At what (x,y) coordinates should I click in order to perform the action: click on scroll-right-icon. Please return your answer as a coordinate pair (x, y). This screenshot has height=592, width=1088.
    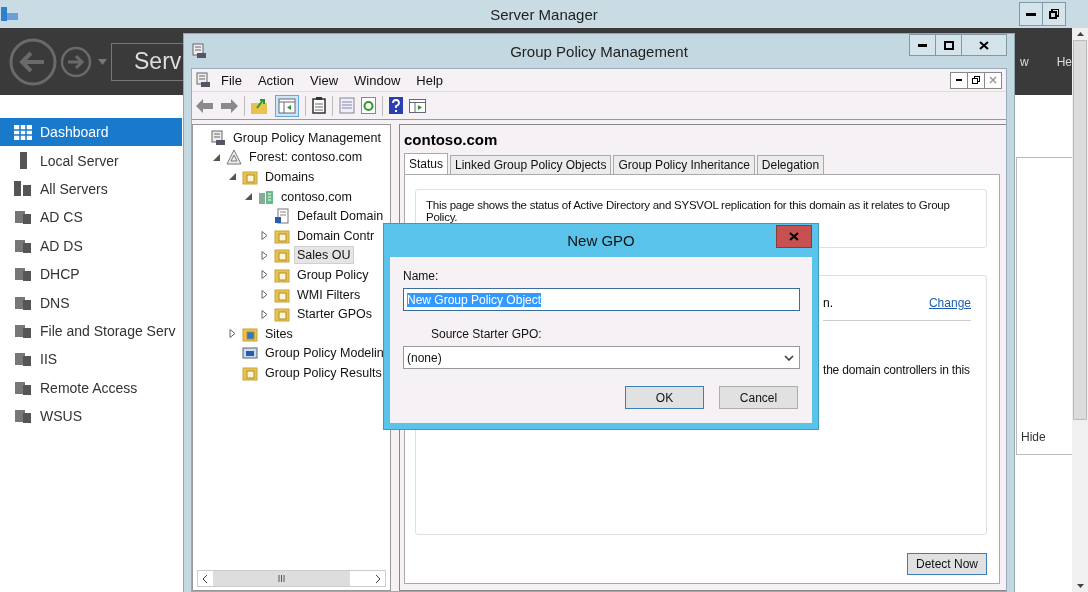
    Looking at the image, I should click on (378, 578).